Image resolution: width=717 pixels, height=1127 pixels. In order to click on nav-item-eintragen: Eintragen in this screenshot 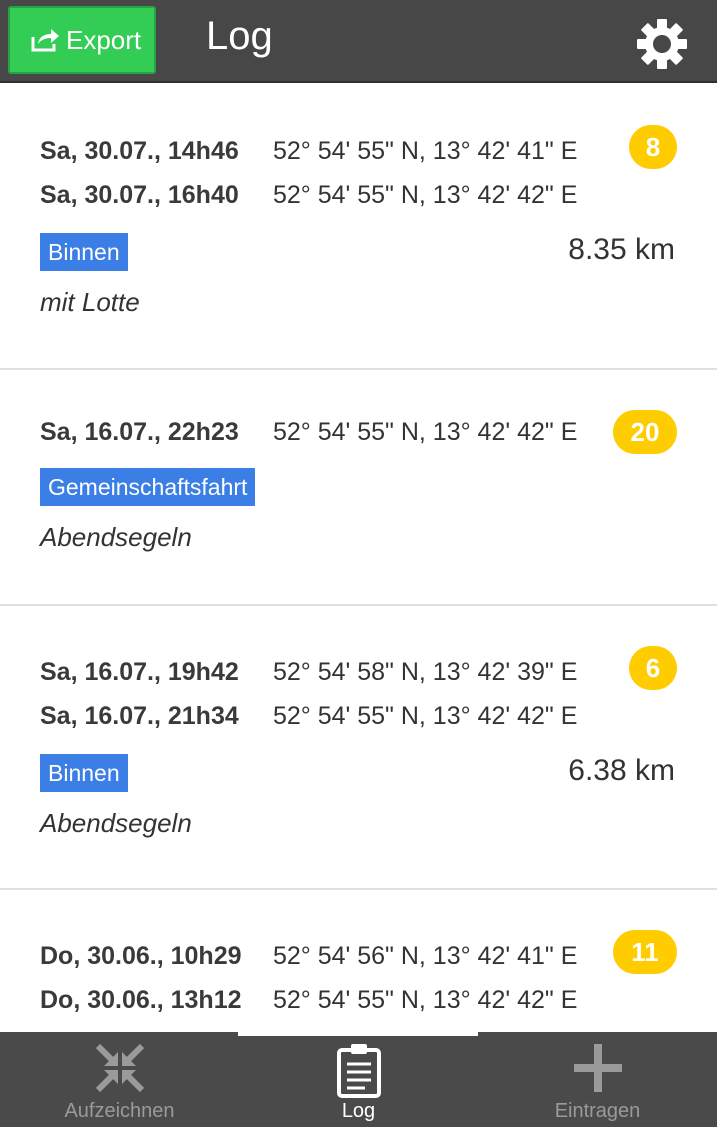, I will do `click(597, 1079)`.